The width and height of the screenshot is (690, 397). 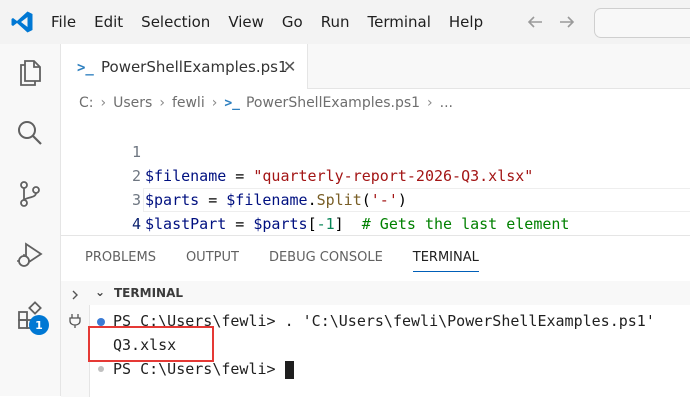 I want to click on terminal-cursor, so click(x=289, y=369).